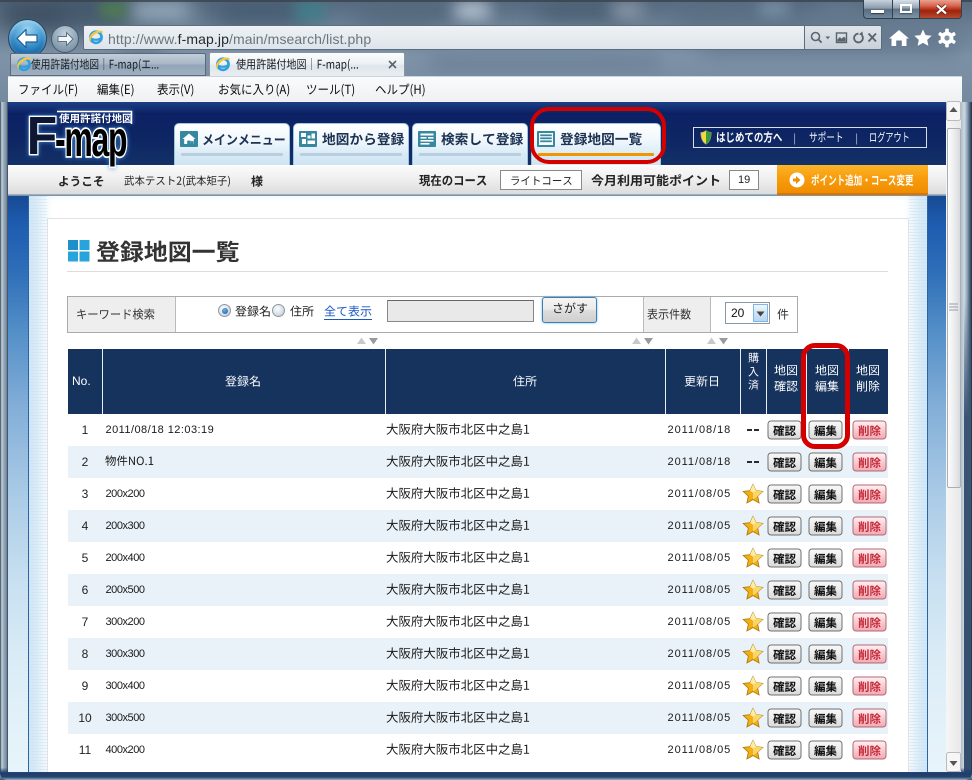 The height and width of the screenshot is (780, 972). I want to click on svg-text: F, so click(42, 135).